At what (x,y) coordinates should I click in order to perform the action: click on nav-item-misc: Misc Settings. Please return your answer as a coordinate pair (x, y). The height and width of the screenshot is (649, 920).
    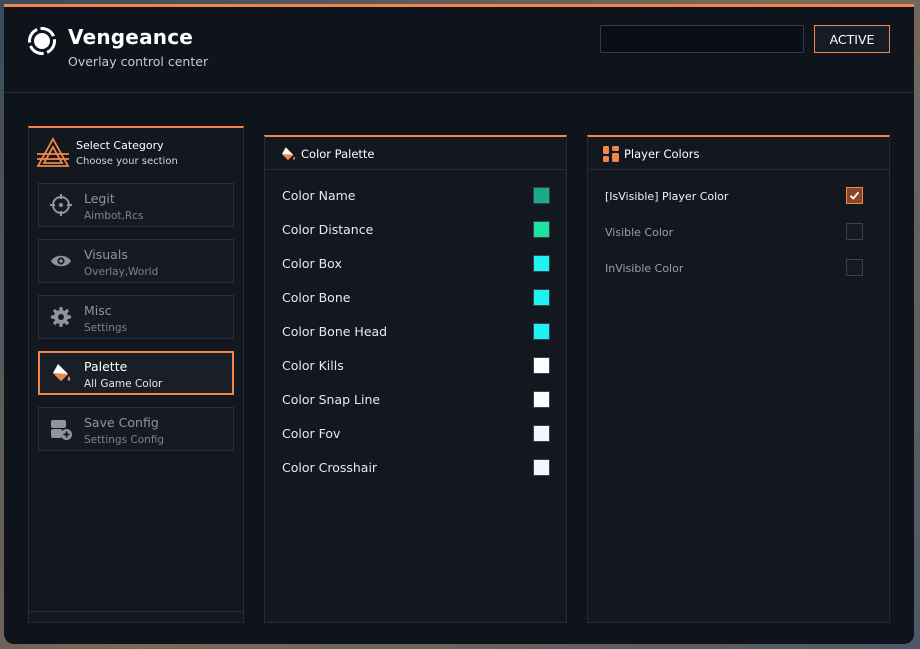
    Looking at the image, I should click on (136, 317).